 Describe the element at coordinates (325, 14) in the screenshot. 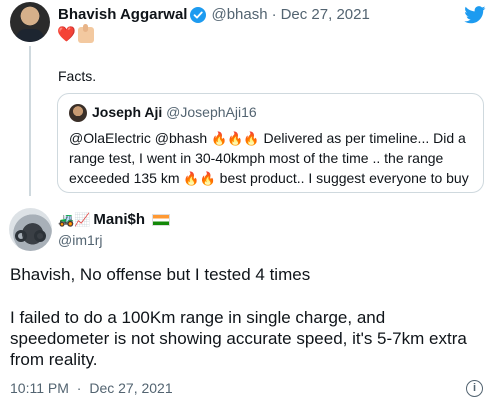

I see `tweet-date: Dec 27, 2021` at that location.